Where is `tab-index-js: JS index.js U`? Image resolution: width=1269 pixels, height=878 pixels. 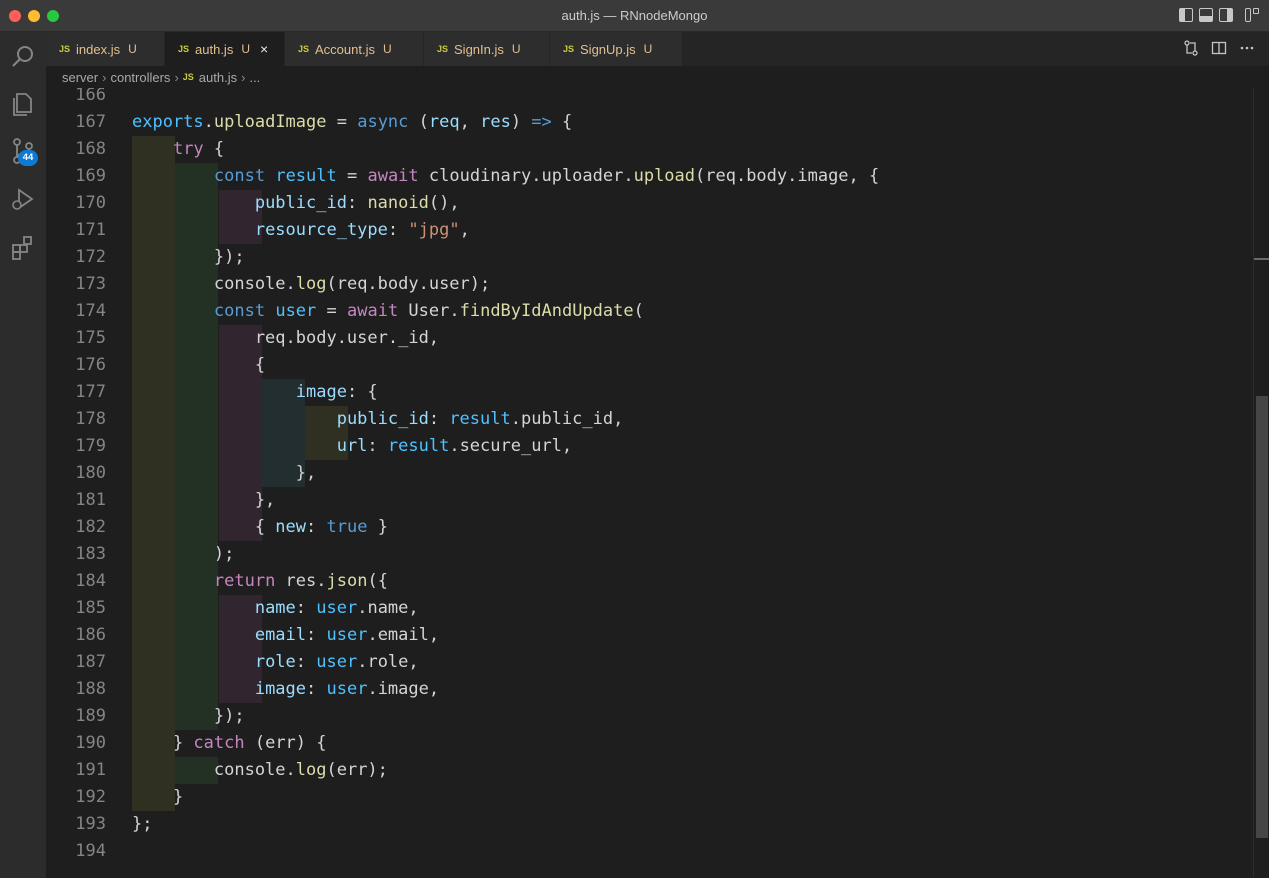
tab-index-js: JS index.js U is located at coordinates (105, 49).